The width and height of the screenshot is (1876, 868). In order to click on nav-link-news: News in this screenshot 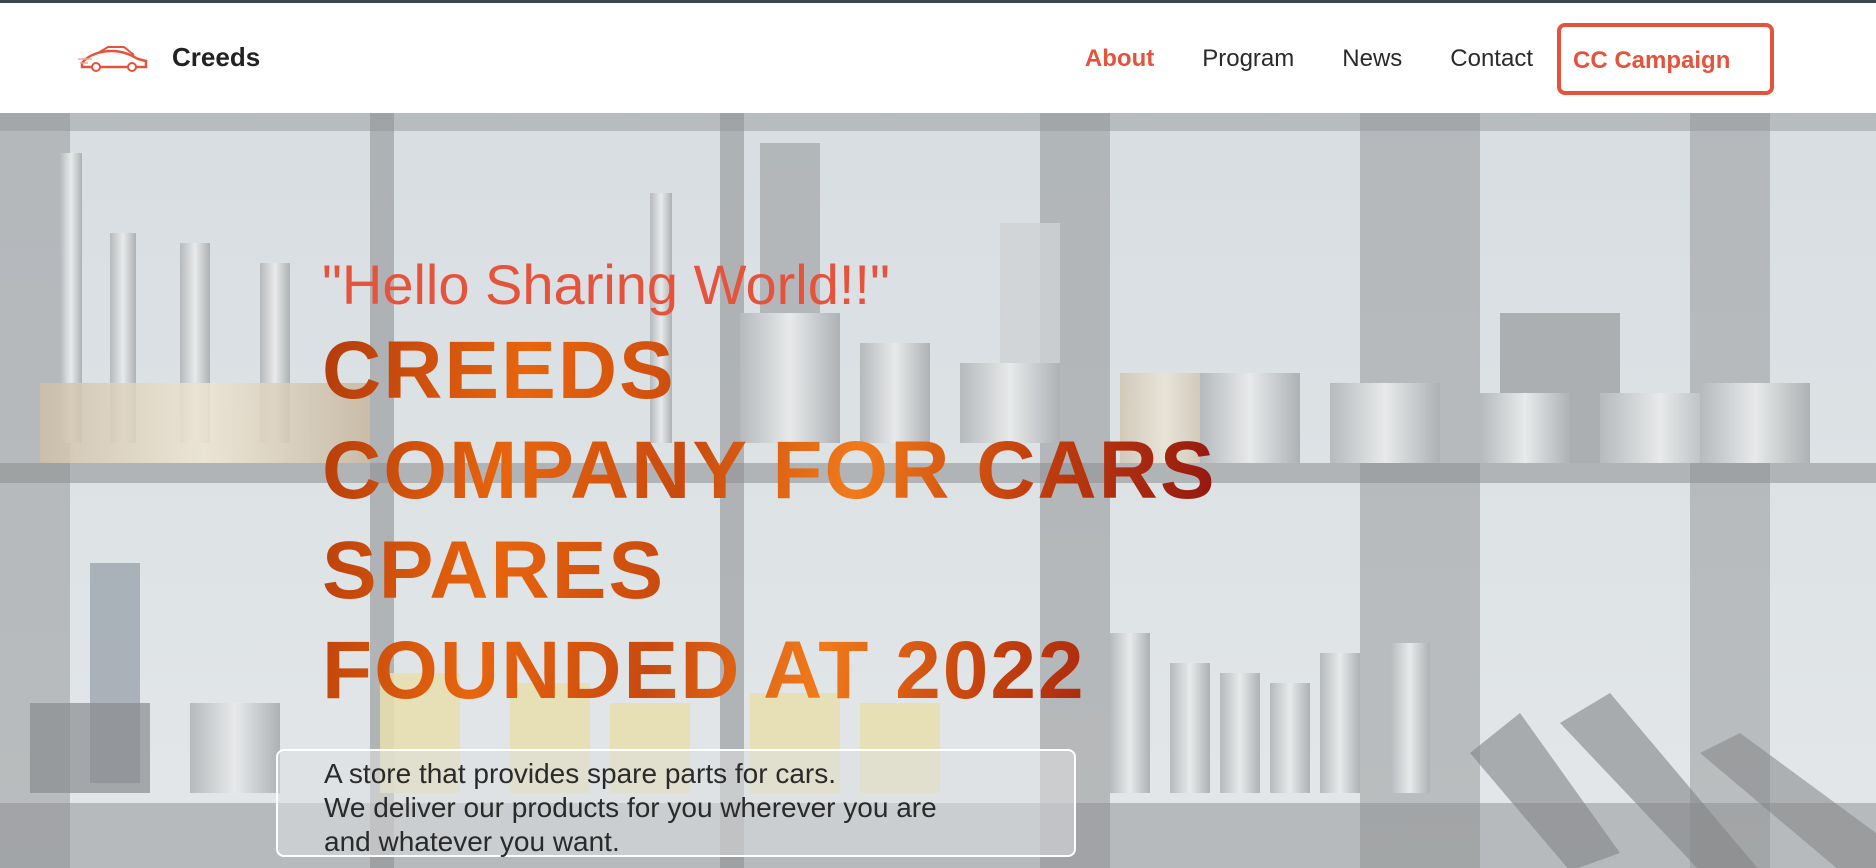, I will do `click(1372, 59)`.